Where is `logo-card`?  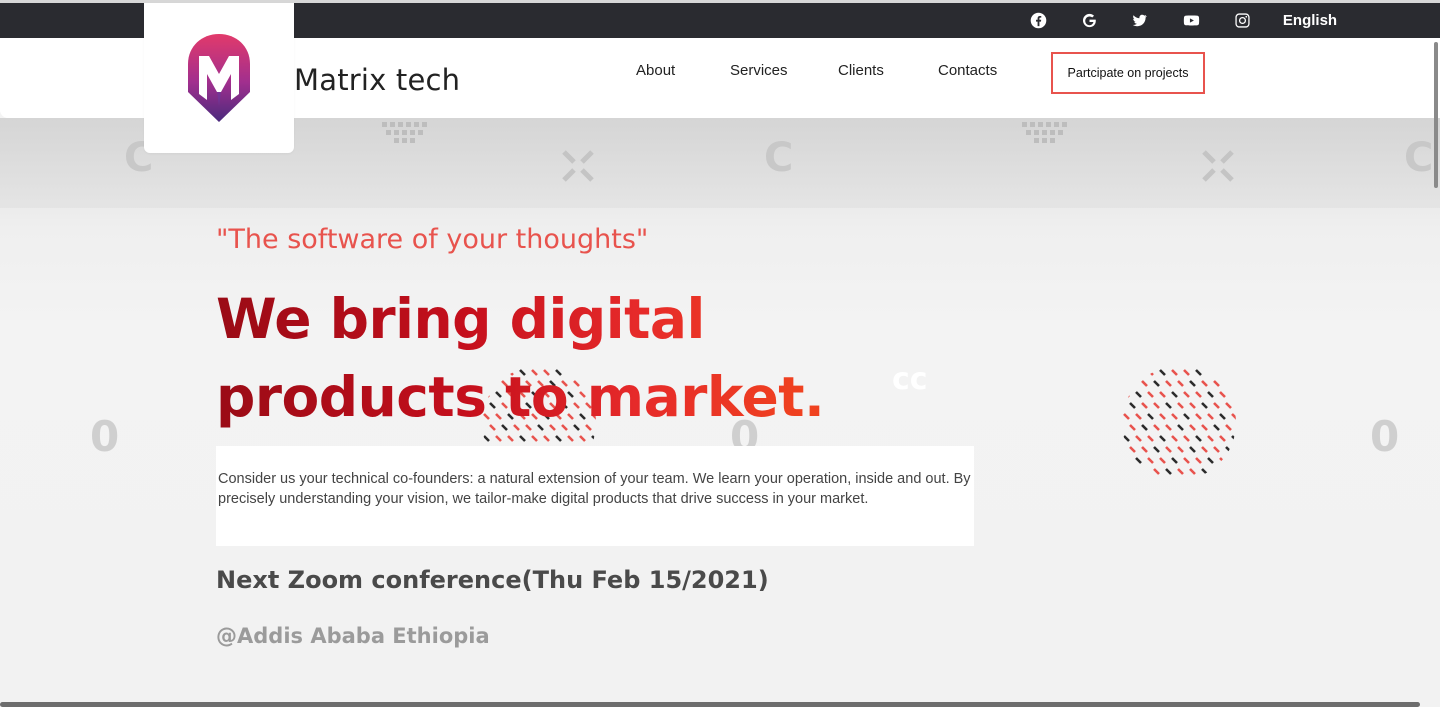
logo-card is located at coordinates (219, 78).